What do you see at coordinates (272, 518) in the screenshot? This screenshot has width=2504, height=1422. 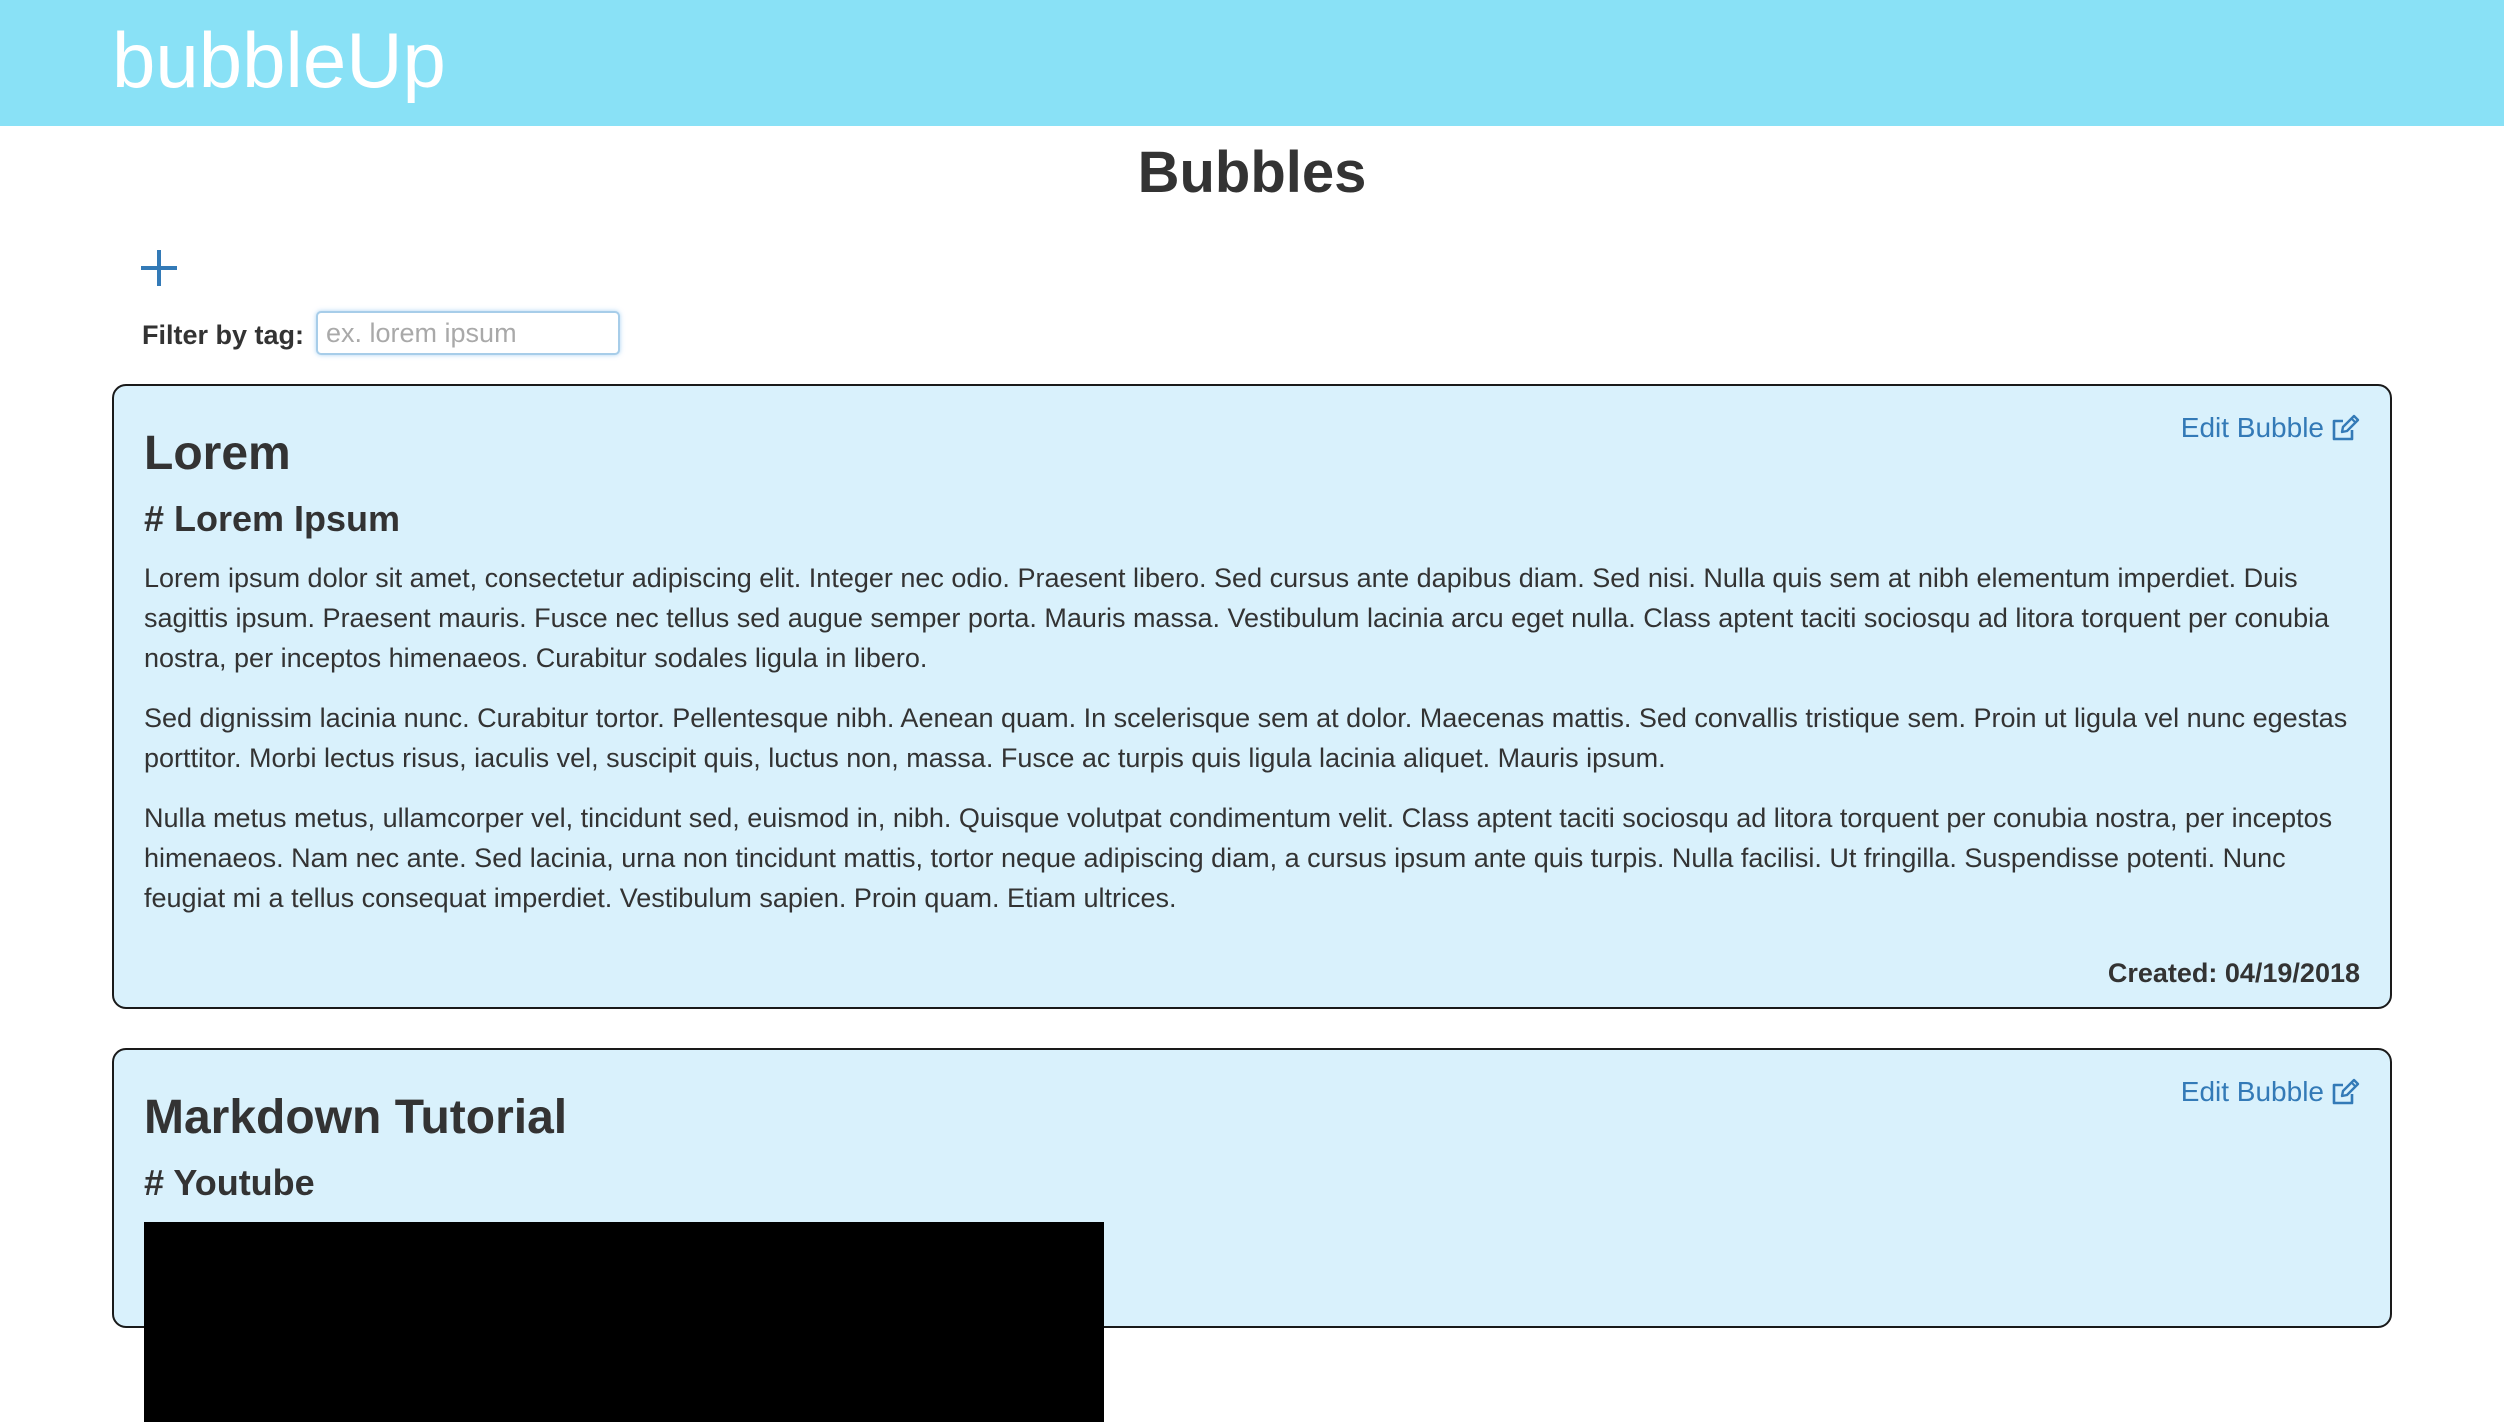 I see `bubble-heading: # Lorem Ipsum` at bounding box center [272, 518].